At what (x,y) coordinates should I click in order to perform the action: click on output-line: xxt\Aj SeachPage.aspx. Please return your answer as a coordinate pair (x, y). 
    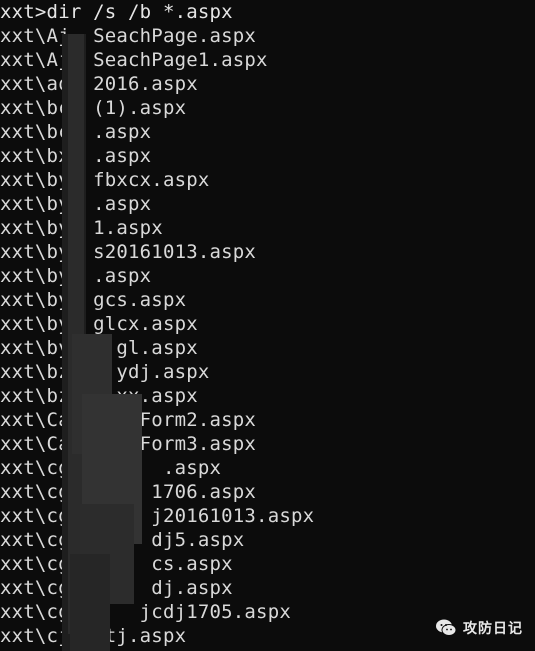
    Looking at the image, I should click on (128, 36).